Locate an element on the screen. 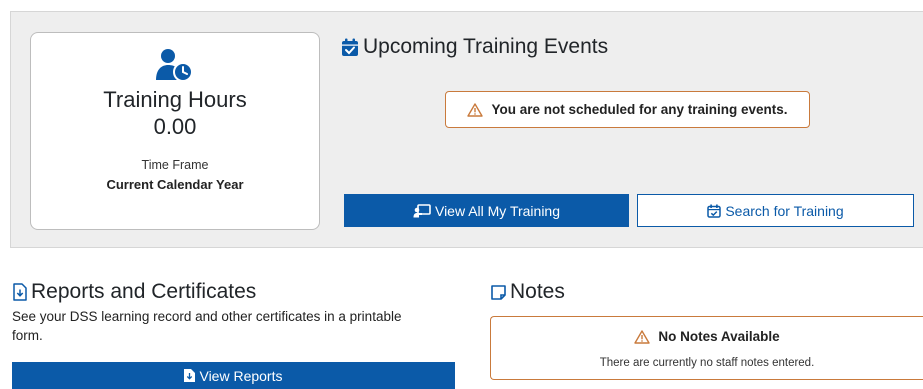  sticky-note-icon is located at coordinates (498, 292).